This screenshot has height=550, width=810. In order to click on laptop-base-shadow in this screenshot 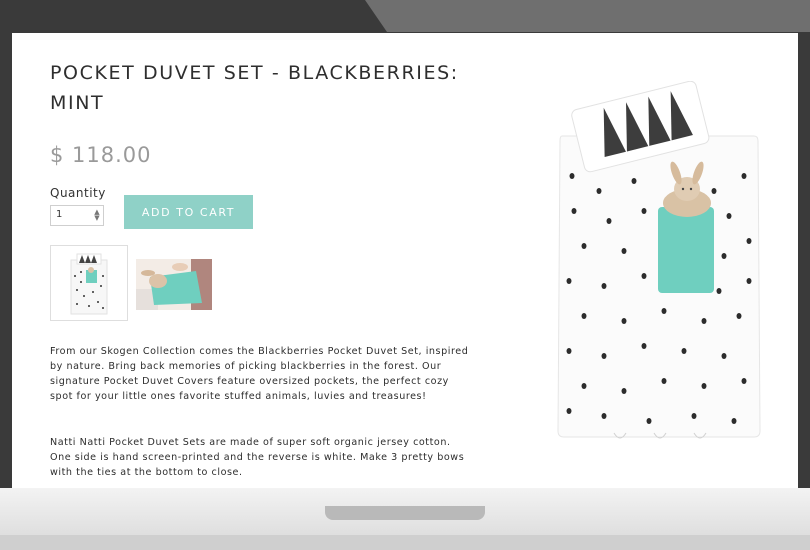, I will do `click(405, 542)`.